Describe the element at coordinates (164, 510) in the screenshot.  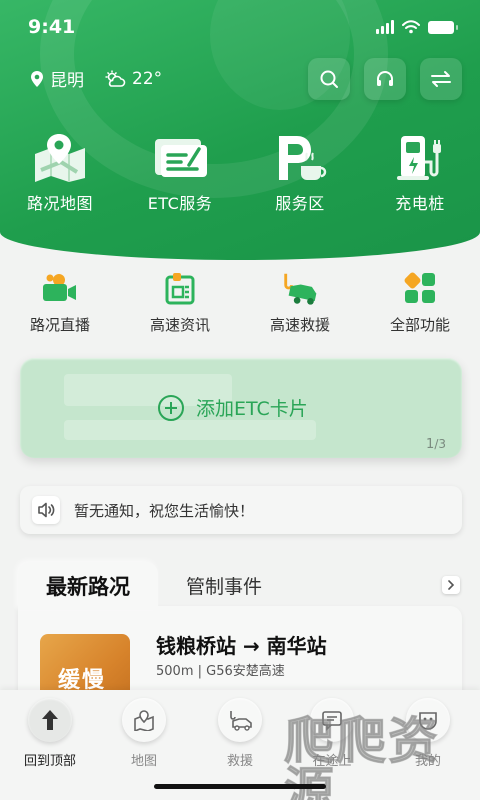
I see `notice-text: 暂无通知，祝您生活愉快！` at that location.